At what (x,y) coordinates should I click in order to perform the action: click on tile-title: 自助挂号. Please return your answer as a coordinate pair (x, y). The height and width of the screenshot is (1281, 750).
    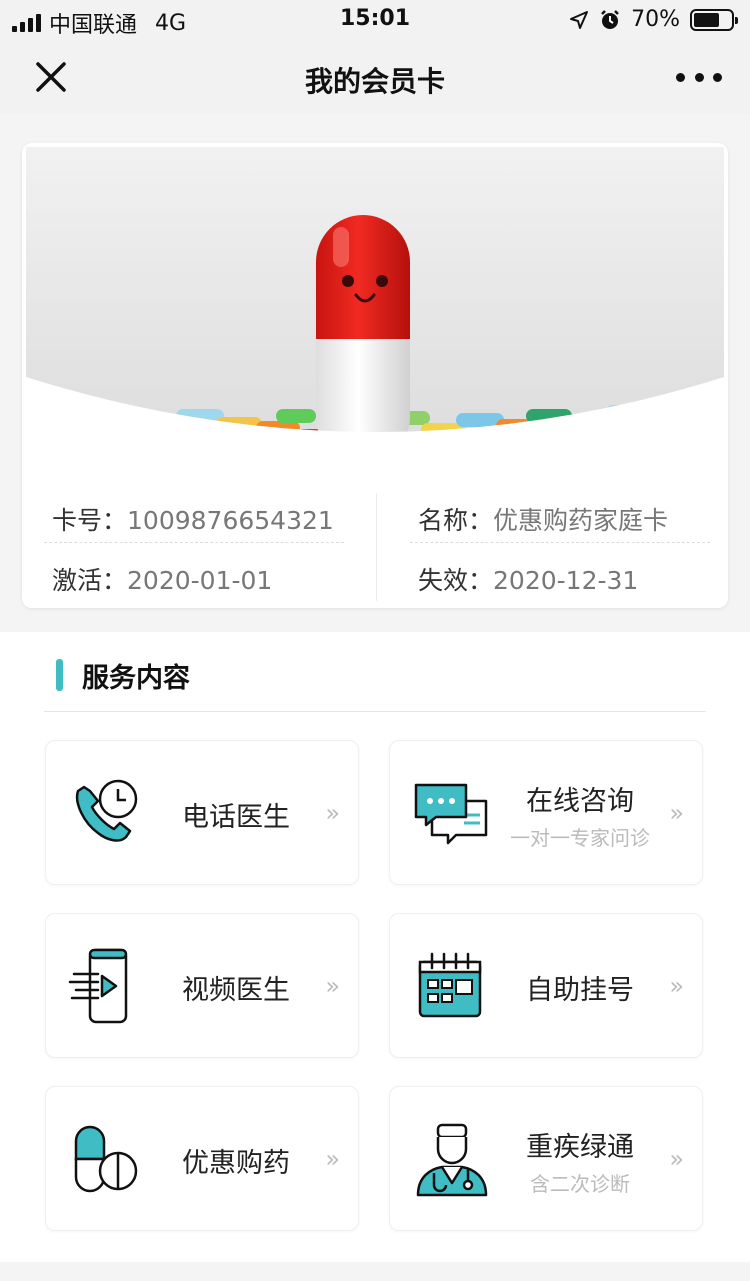
    Looking at the image, I should click on (580, 990).